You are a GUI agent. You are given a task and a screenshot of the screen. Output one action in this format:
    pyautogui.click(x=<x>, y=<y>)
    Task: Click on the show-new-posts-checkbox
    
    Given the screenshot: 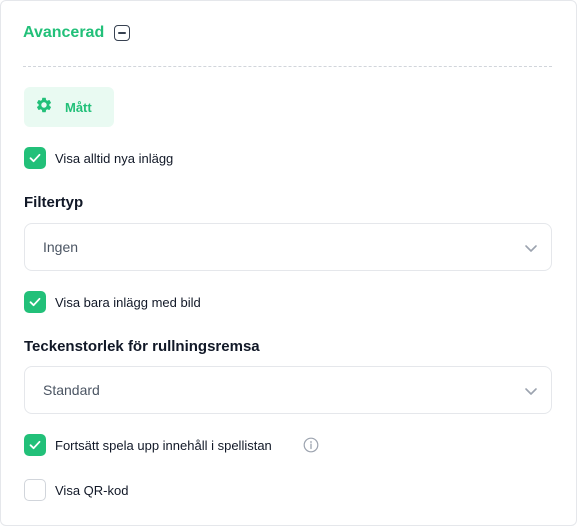 What is the action you would take?
    pyautogui.click(x=35, y=158)
    